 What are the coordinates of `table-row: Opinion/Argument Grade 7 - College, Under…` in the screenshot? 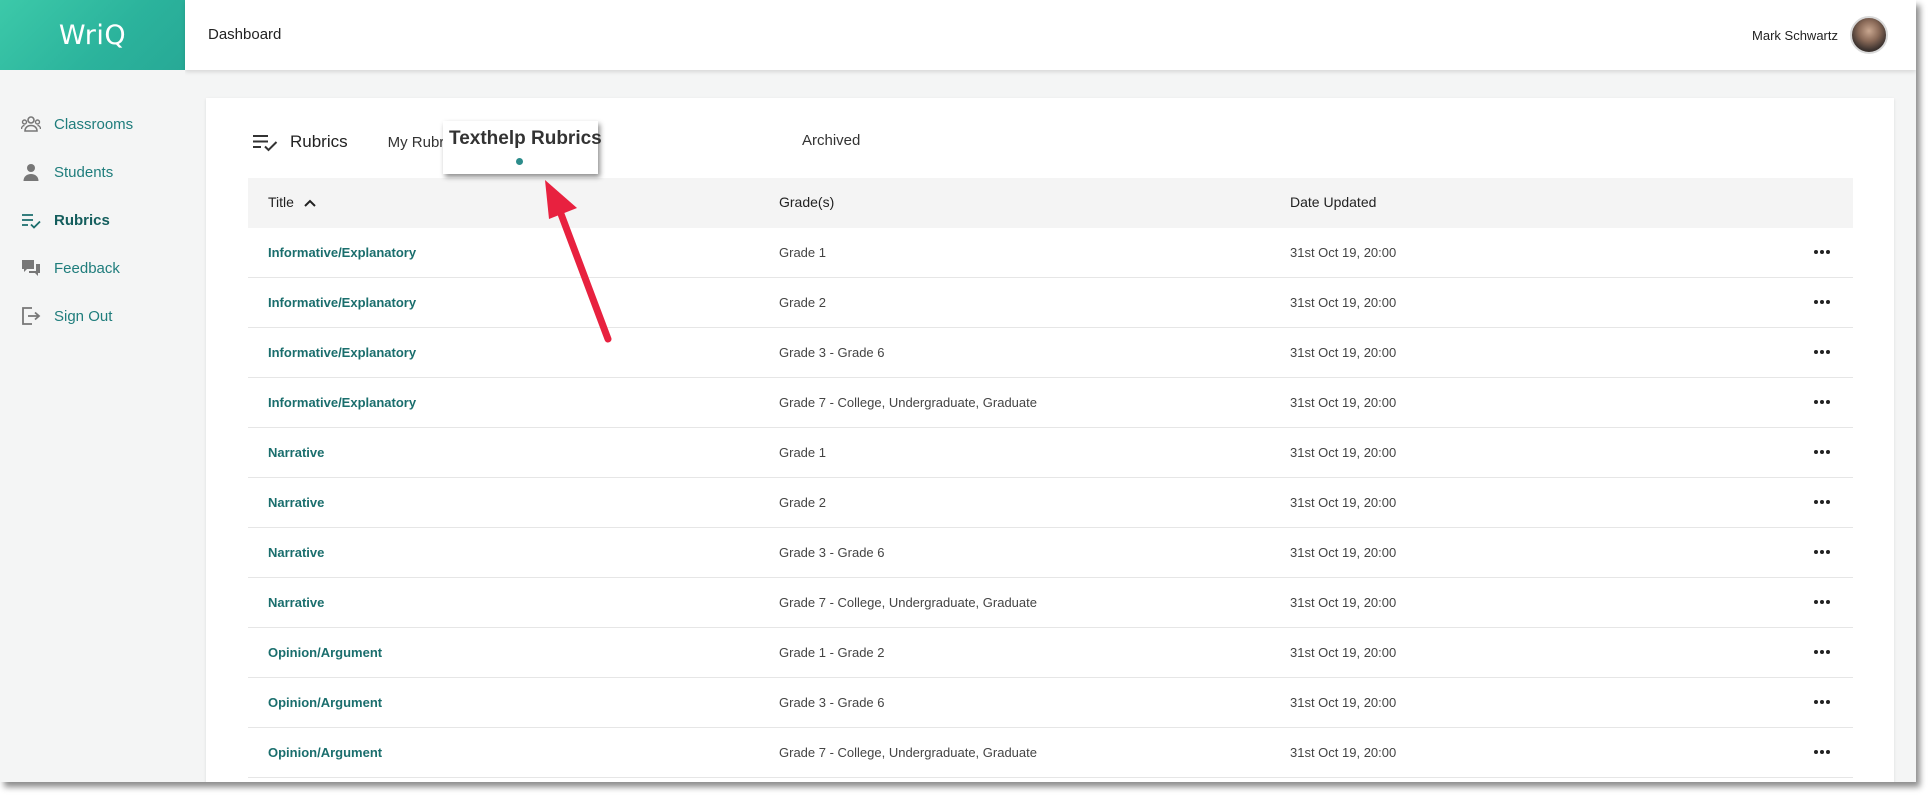 It's located at (1050, 753).